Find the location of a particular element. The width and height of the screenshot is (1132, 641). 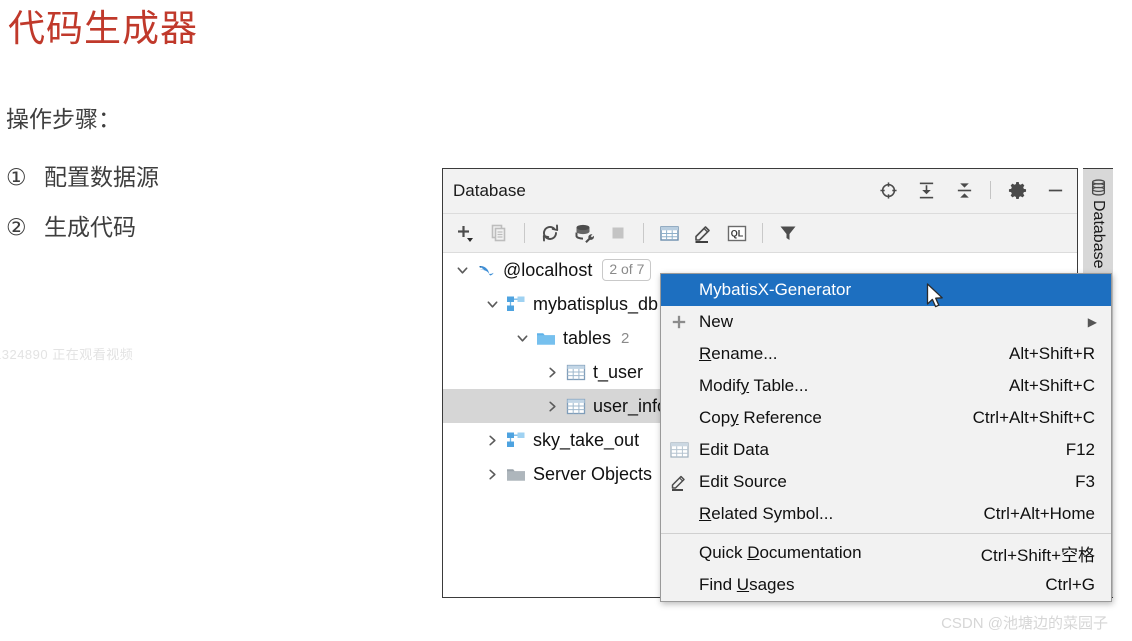

menu-item-shortcut: F3 is located at coordinates (1085, 481).